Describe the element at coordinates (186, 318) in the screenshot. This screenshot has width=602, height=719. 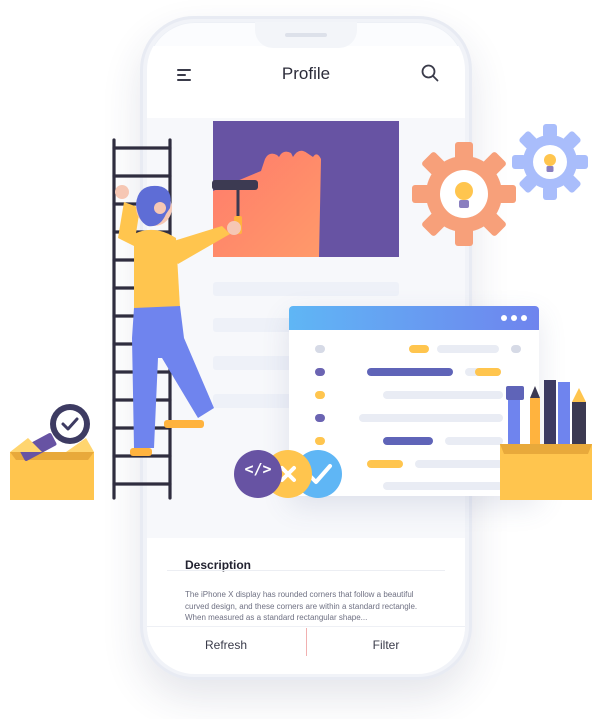
I see `painter-man-illustration` at that location.